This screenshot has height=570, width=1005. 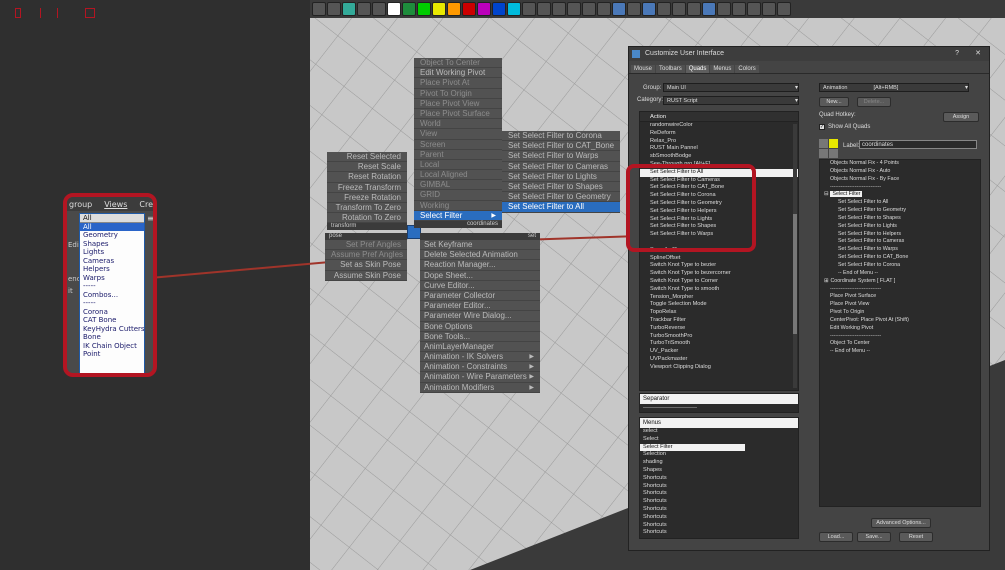 I want to click on quad-item: Screen, so click(x=458, y=144).